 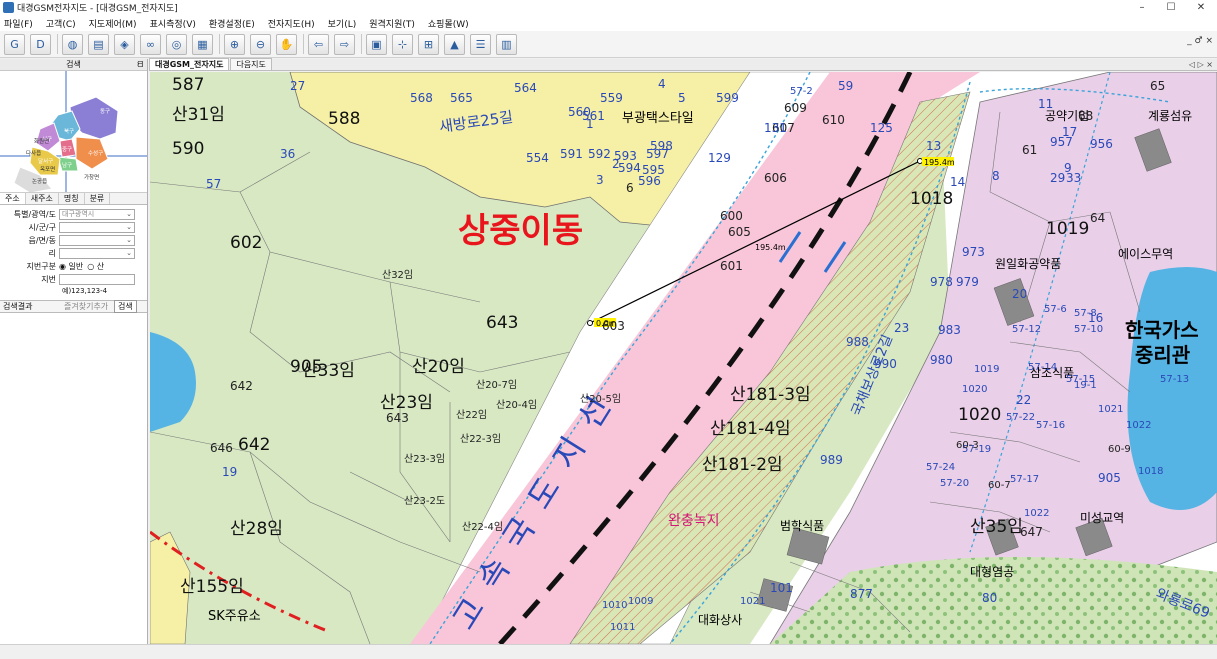 What do you see at coordinates (42, 198) in the screenshot?
I see `tab-new-address: 새주소` at bounding box center [42, 198].